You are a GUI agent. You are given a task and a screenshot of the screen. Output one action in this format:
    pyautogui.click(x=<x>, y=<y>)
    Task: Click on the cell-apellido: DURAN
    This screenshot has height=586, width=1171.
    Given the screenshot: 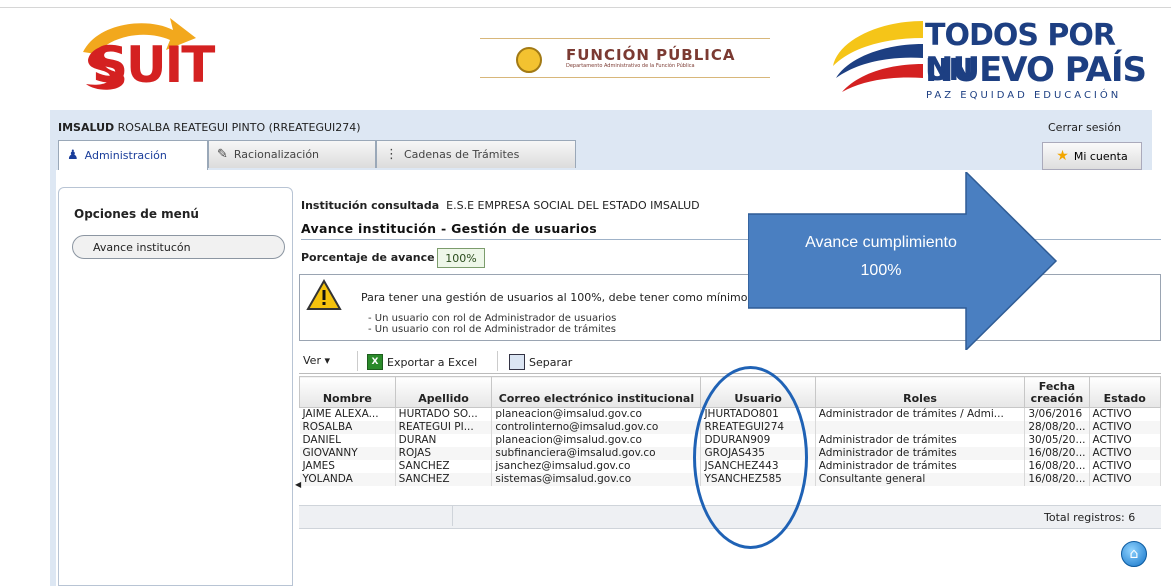 What is the action you would take?
    pyautogui.click(x=444, y=440)
    